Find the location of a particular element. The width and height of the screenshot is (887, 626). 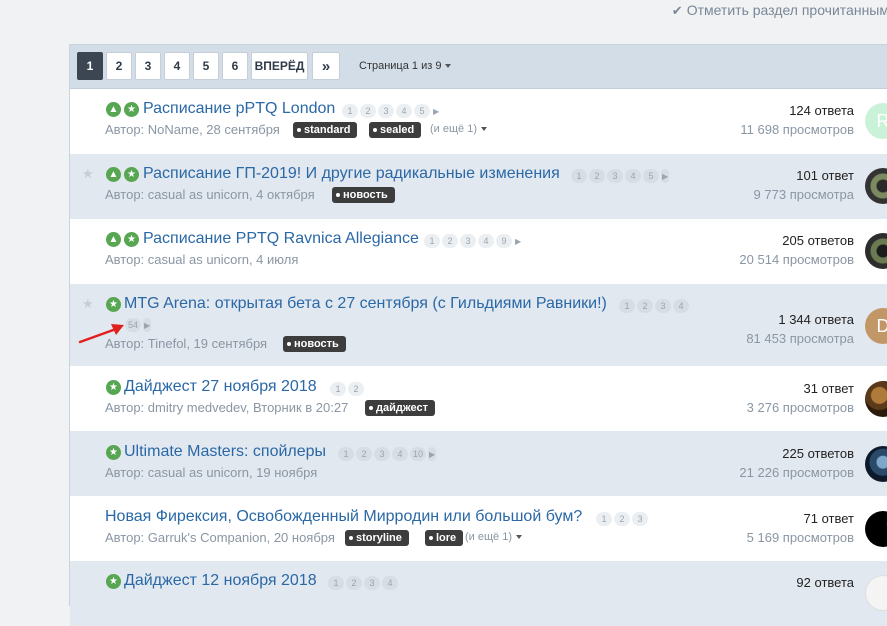

page-jump-dropdown: Страница 1 из 9 is located at coordinates (405, 66).